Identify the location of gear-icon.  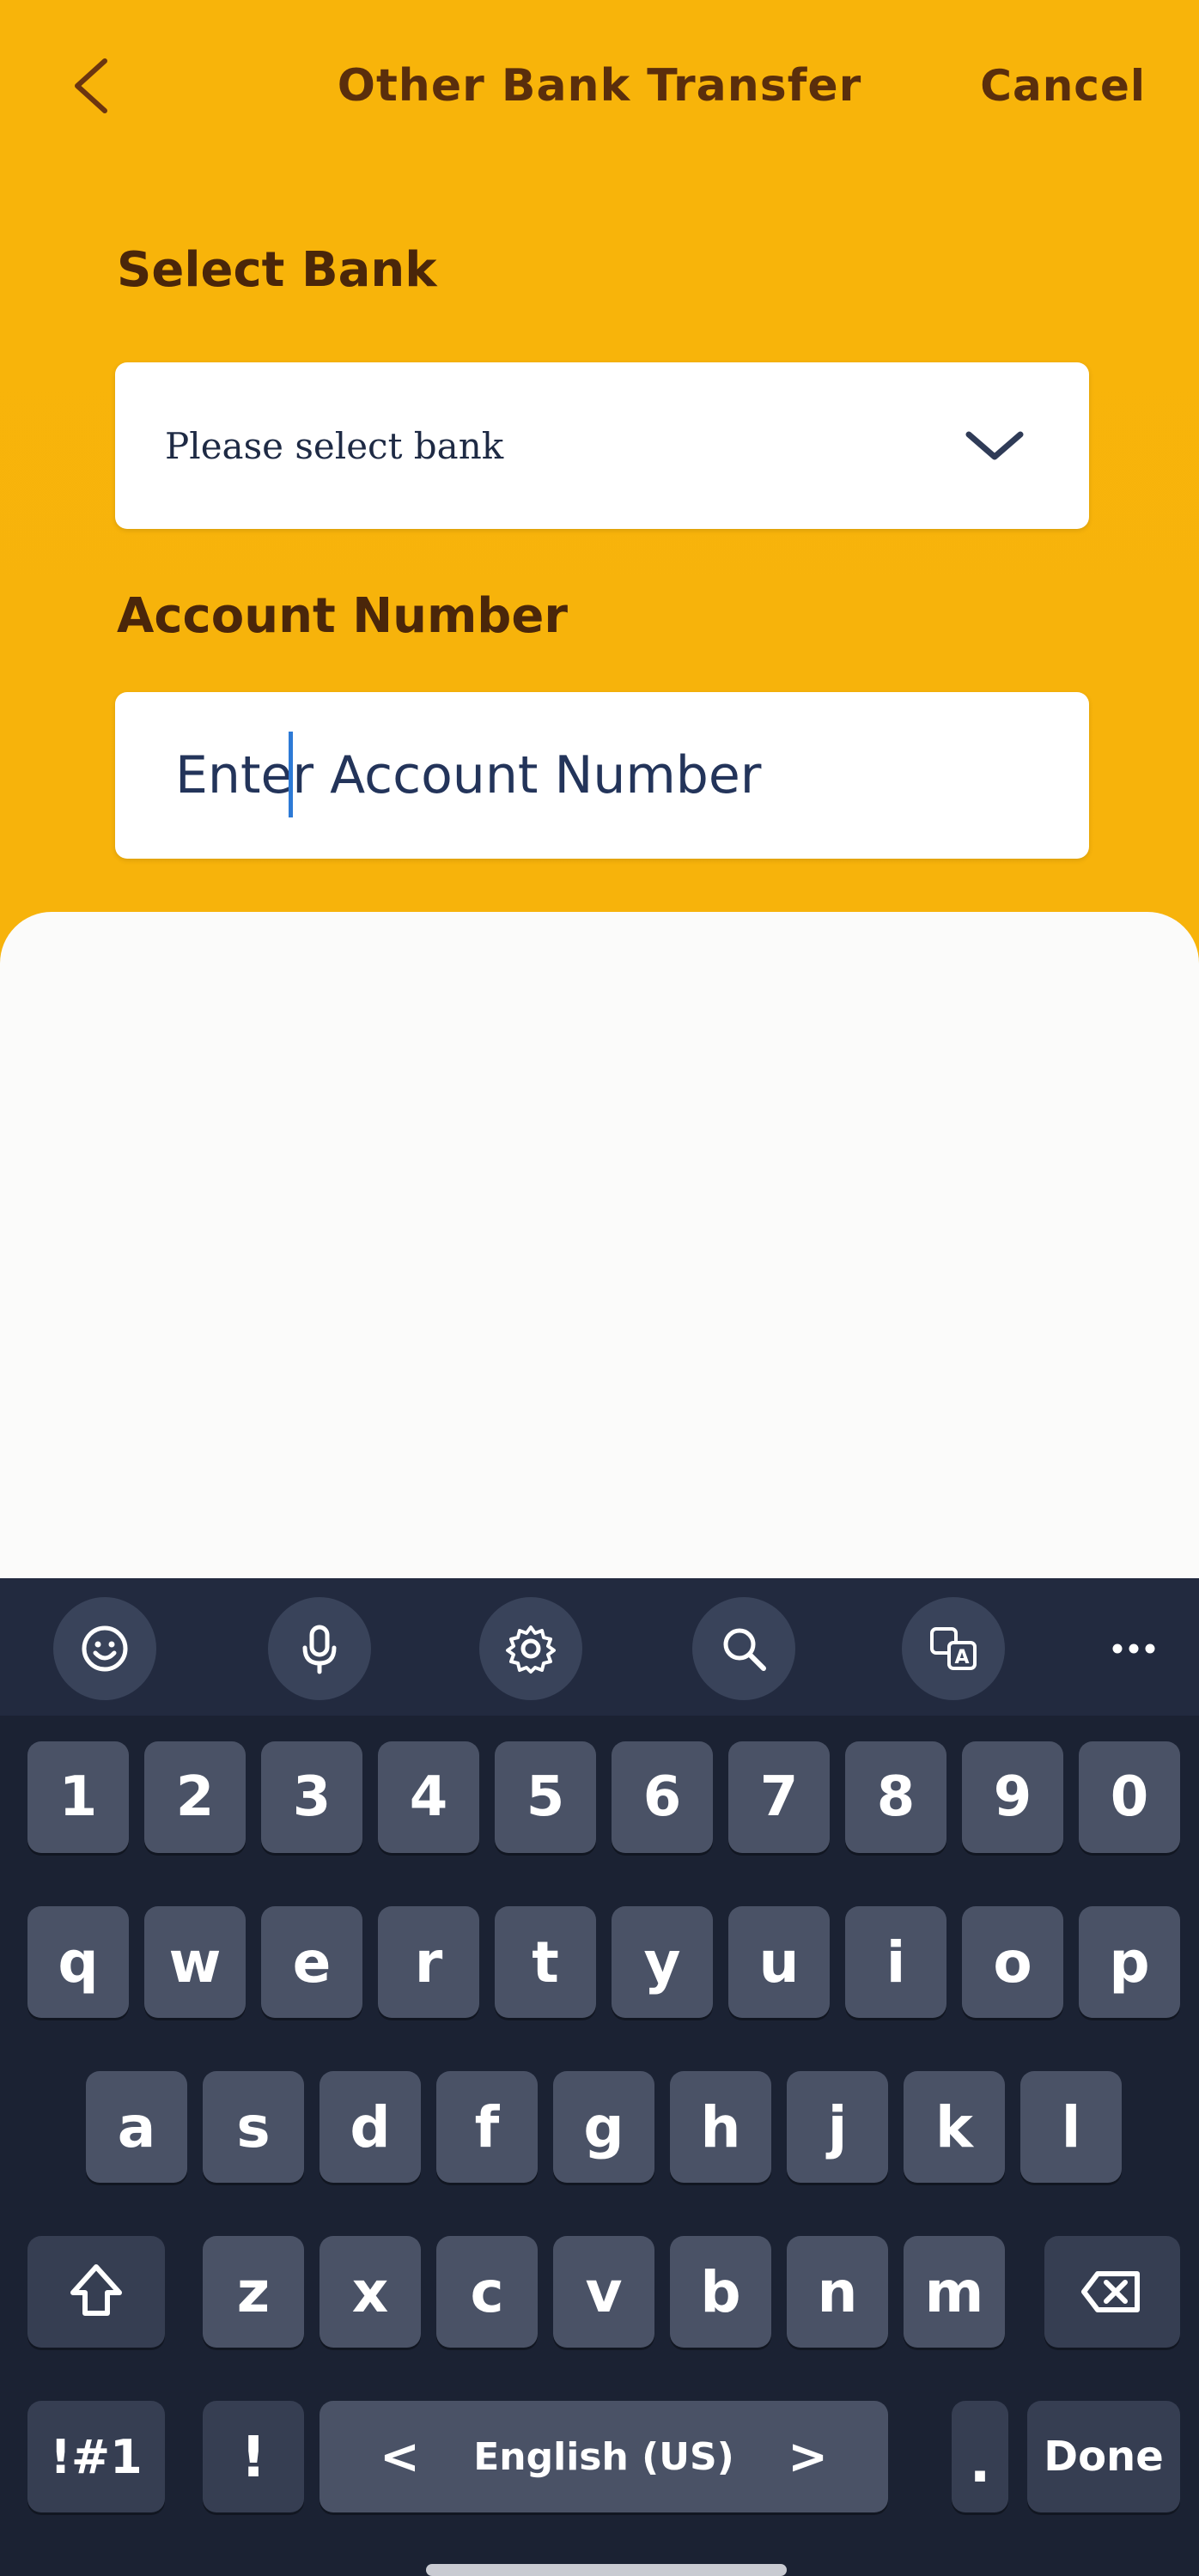
(531, 1649).